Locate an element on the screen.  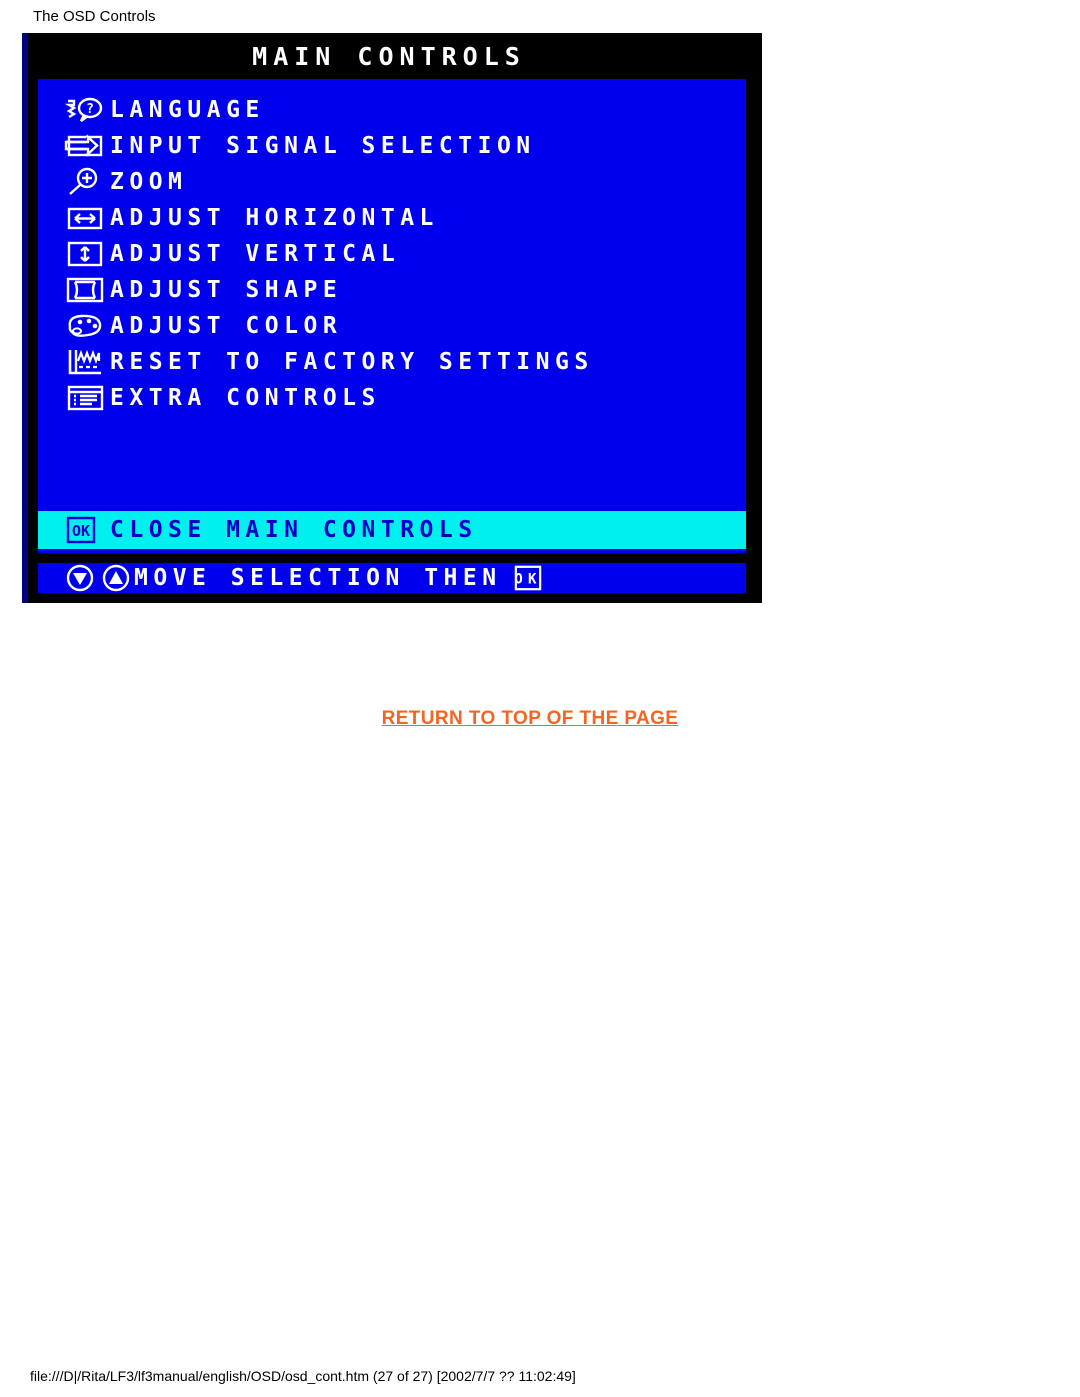
osd-footer-icon-group is located at coordinates (99, 578).